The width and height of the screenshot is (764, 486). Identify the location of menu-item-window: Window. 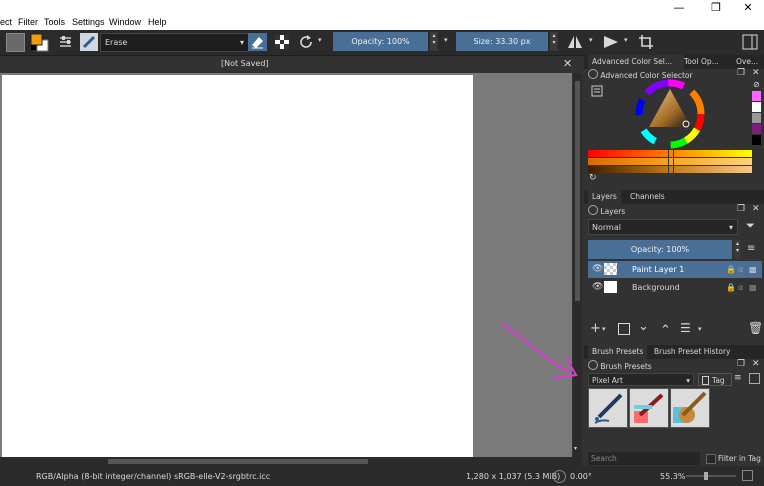
(125, 22).